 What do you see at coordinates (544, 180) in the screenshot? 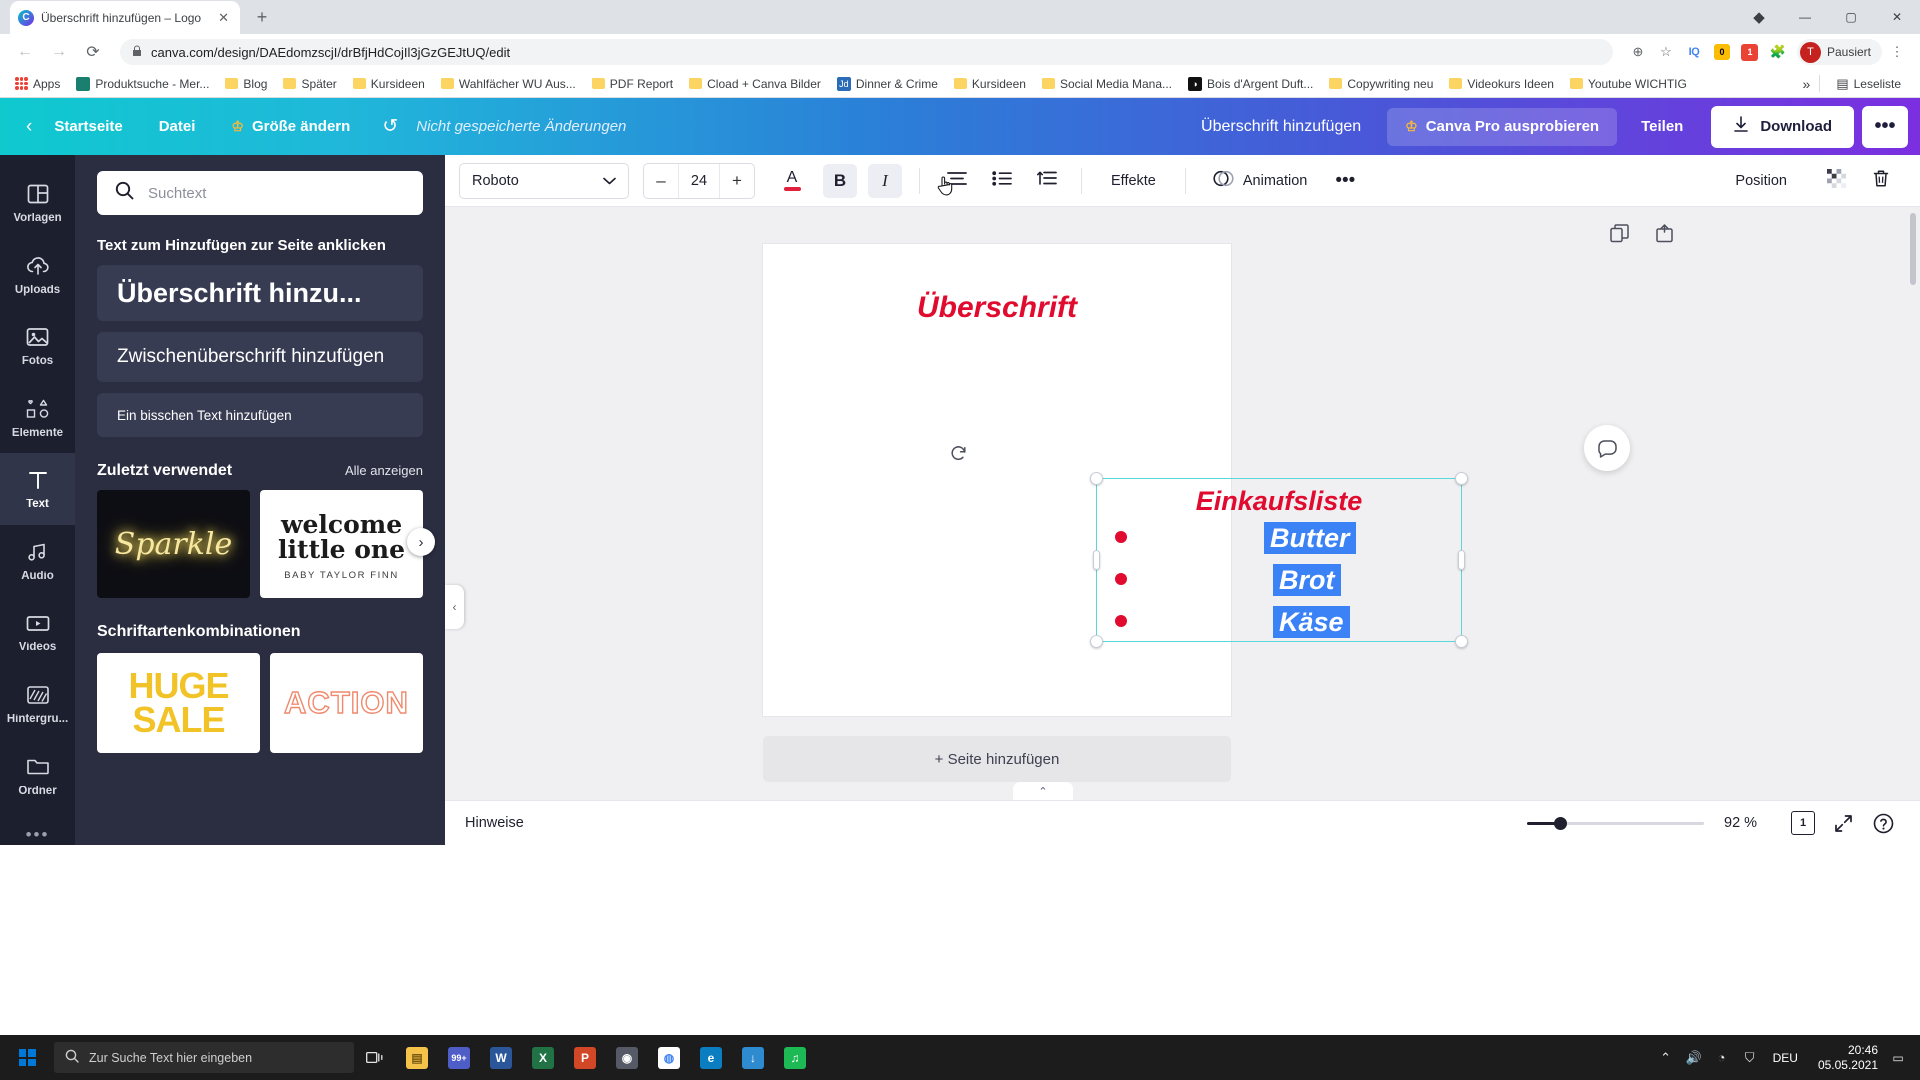
I see `font-family-select: Roboto` at bounding box center [544, 180].